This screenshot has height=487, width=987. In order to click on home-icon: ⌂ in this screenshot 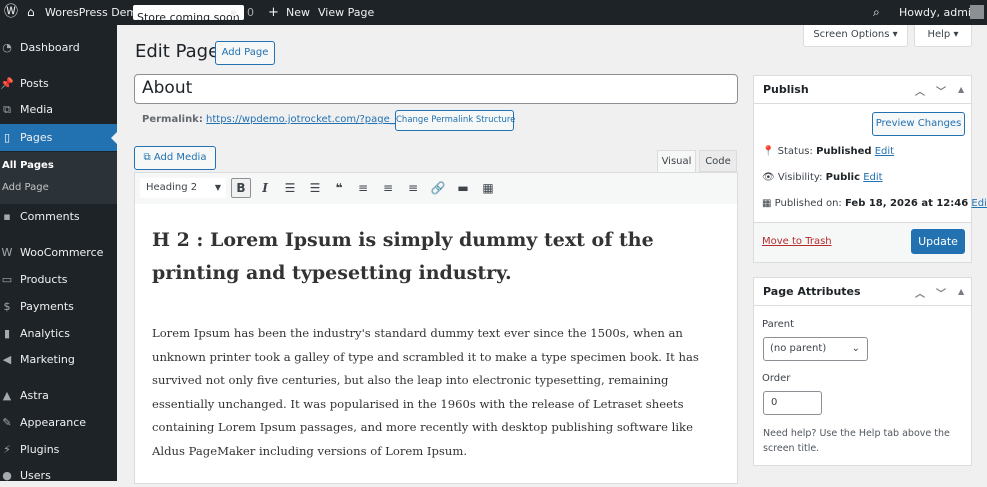, I will do `click(31, 12)`.